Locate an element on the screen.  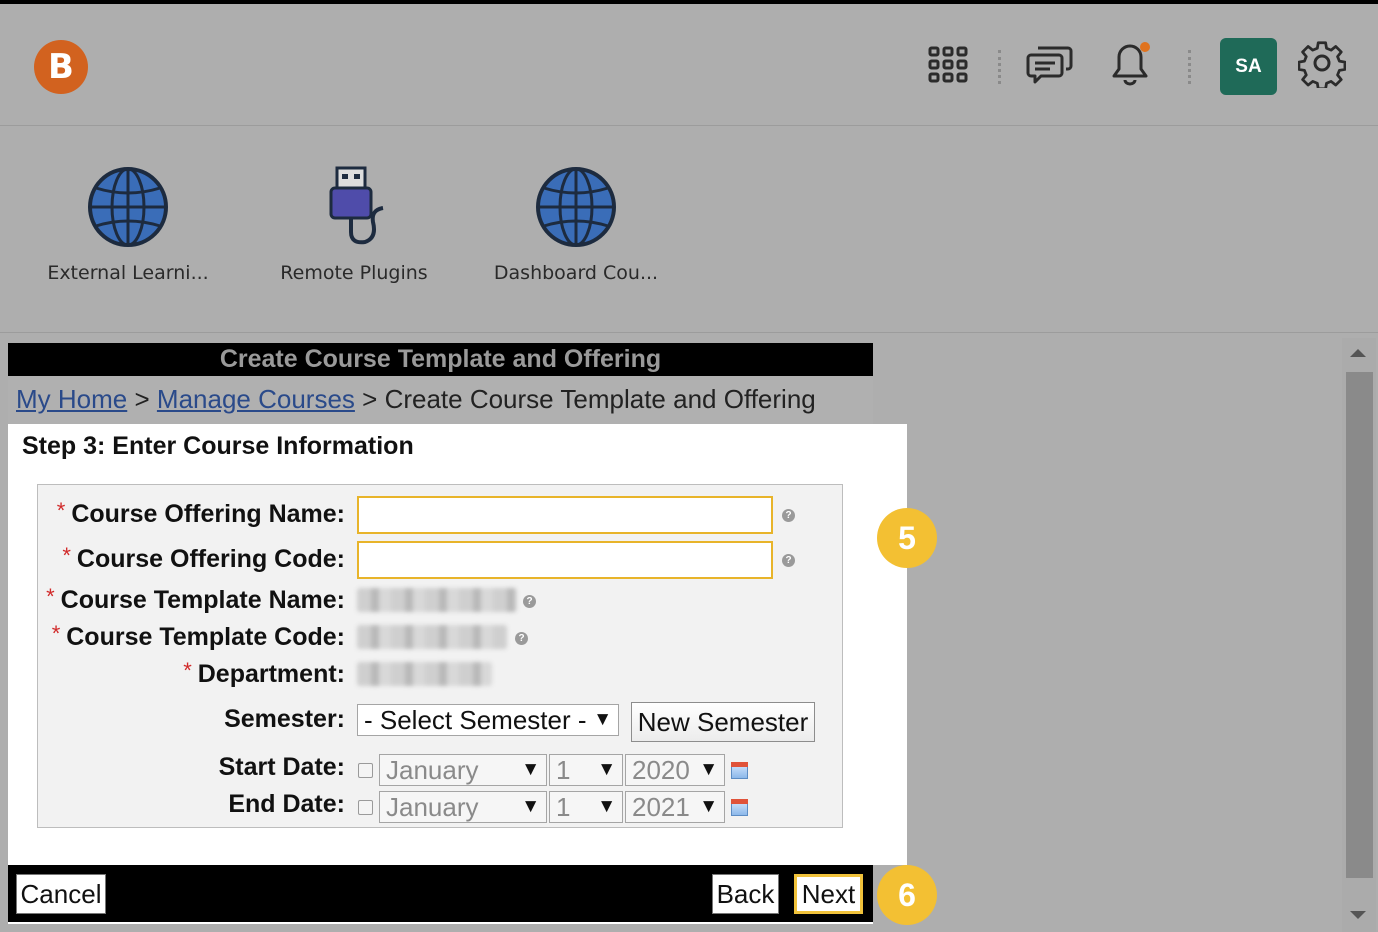
end-year-select: 2021 ▼ is located at coordinates (675, 807).